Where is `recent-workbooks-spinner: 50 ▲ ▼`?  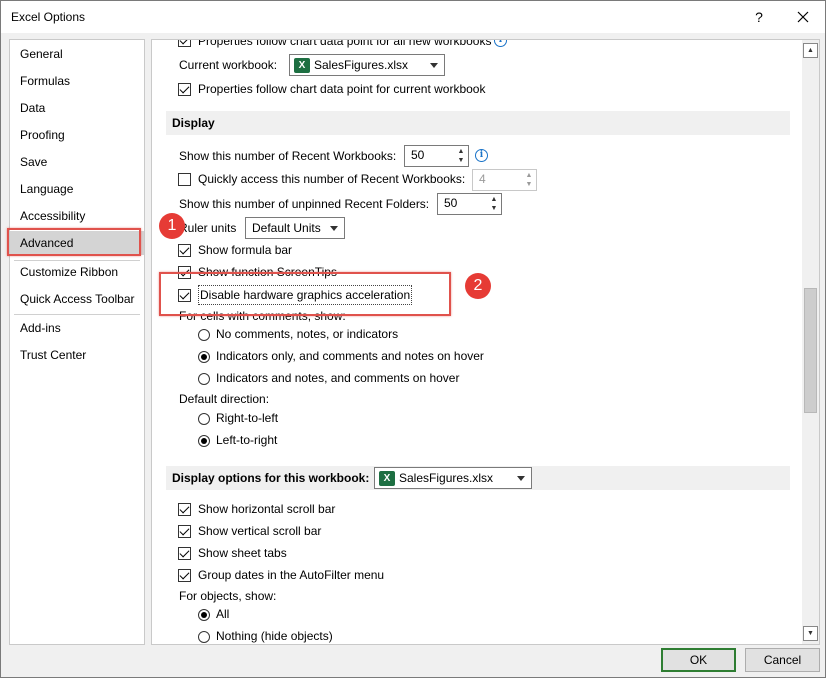 recent-workbooks-spinner: 50 ▲ ▼ is located at coordinates (436, 156).